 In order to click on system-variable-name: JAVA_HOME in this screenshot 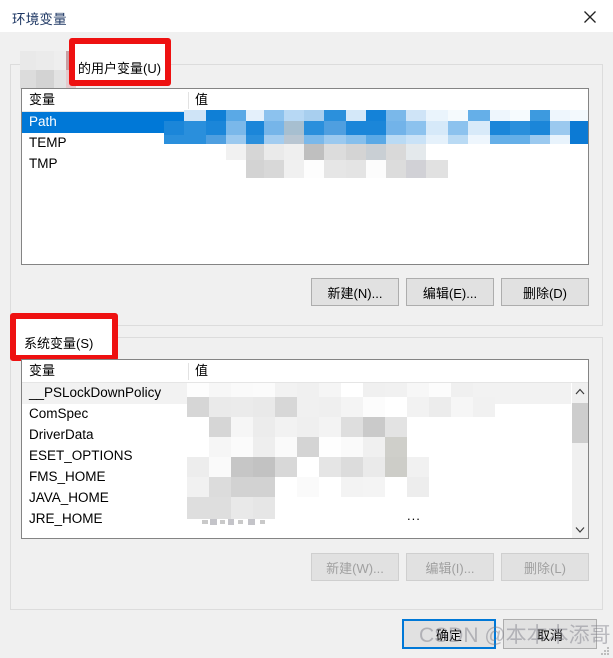, I will do `click(69, 497)`.